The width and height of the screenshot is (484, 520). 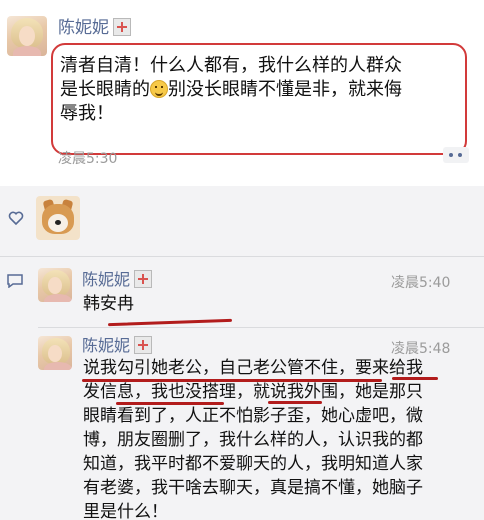 I want to click on comment-time: 凌晨5:40, so click(x=421, y=283).